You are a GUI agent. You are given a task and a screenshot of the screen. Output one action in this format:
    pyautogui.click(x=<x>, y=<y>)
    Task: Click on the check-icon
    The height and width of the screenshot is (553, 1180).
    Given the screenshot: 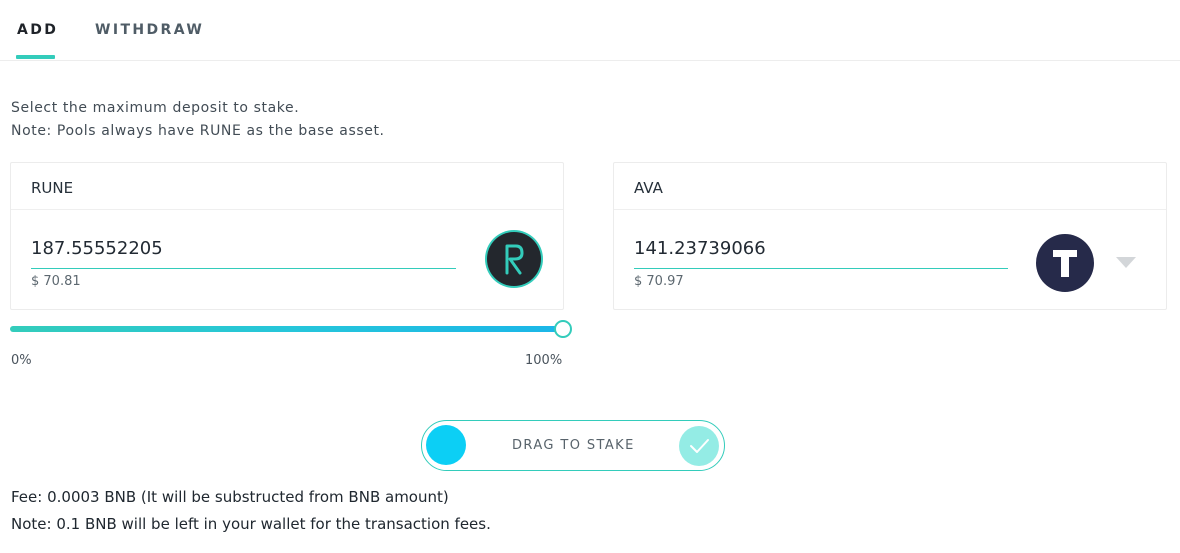 What is the action you would take?
    pyautogui.click(x=699, y=446)
    